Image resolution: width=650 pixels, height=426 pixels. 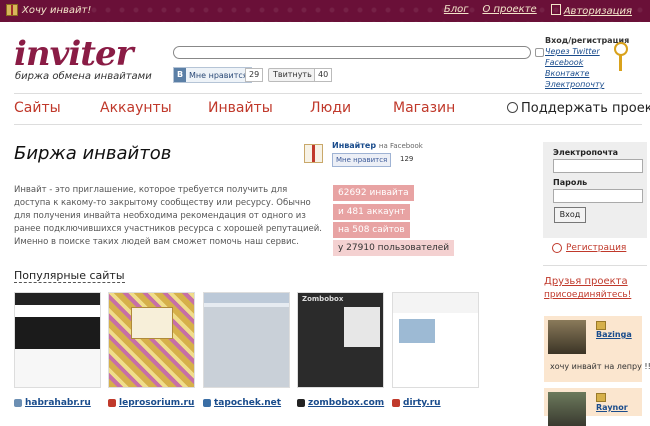 What do you see at coordinates (328, 124) in the screenshot?
I see `menu-bottom-divider` at bounding box center [328, 124].